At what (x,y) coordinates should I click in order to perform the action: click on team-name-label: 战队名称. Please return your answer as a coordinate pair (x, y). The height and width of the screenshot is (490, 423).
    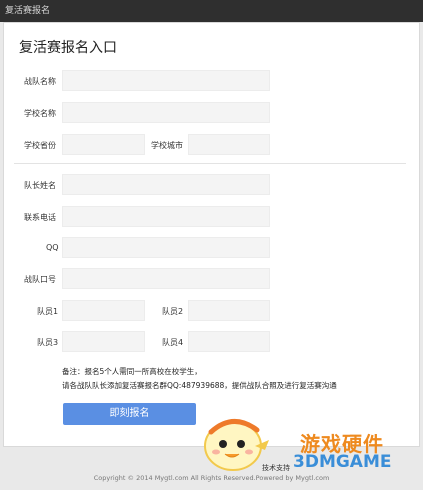
    Looking at the image, I should click on (40, 81).